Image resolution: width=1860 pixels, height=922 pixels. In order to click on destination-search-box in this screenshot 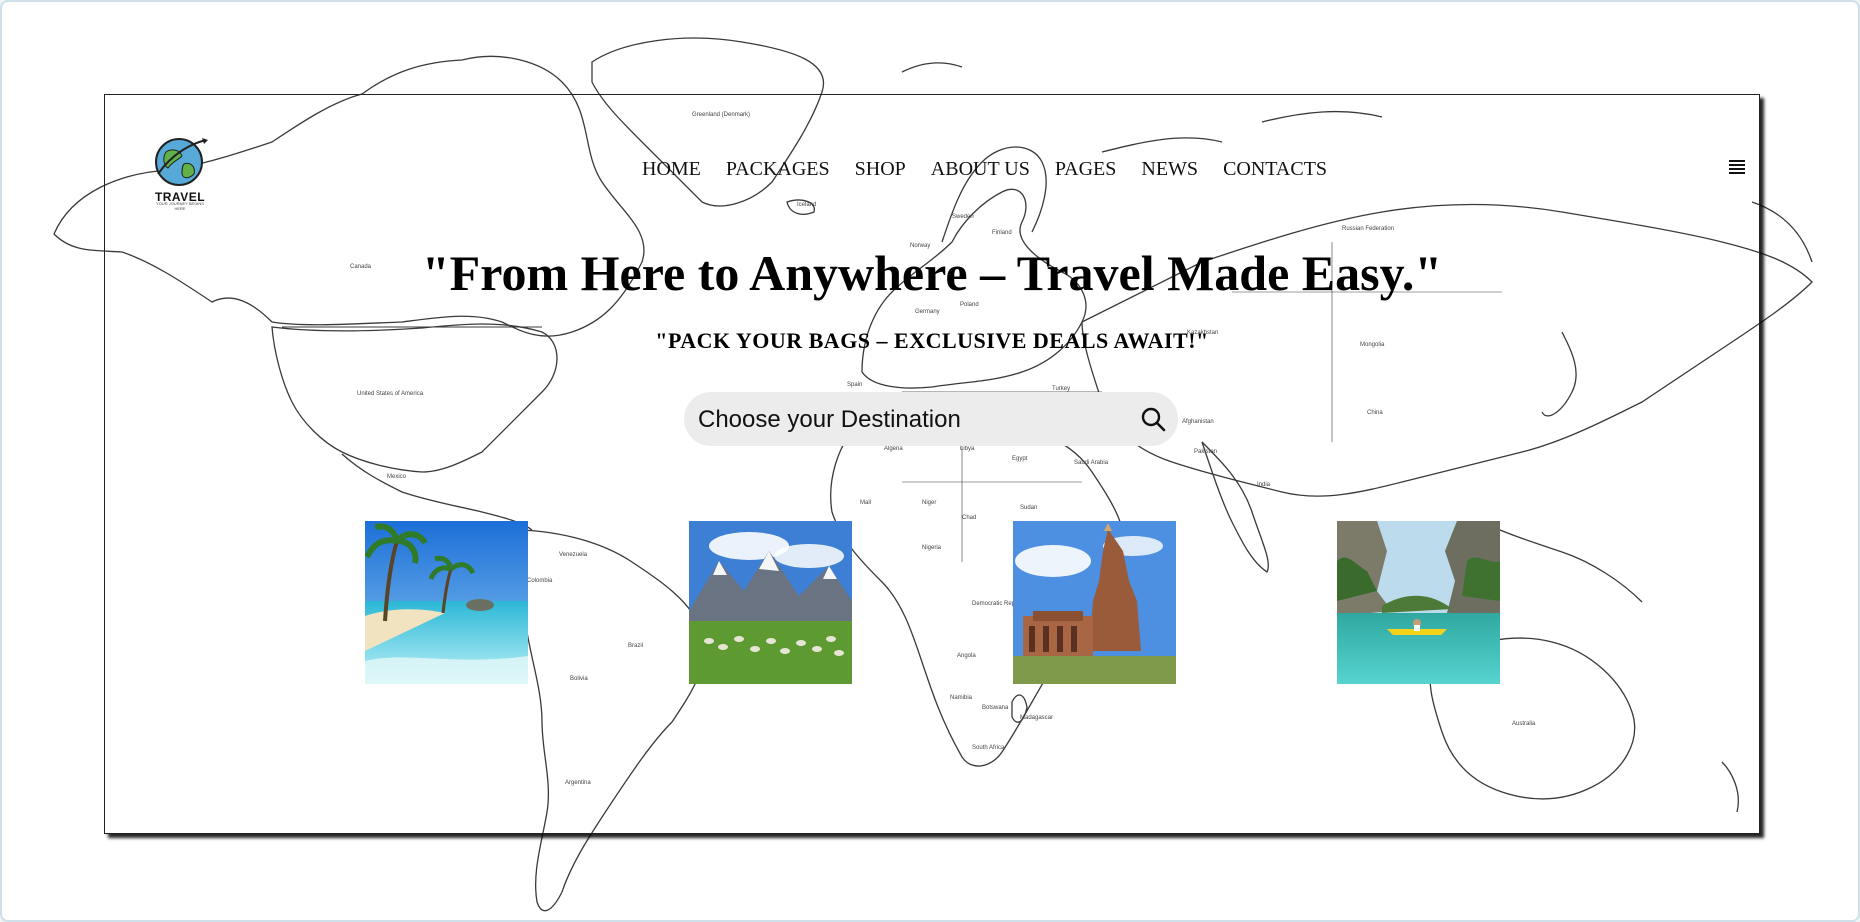, I will do `click(931, 420)`.